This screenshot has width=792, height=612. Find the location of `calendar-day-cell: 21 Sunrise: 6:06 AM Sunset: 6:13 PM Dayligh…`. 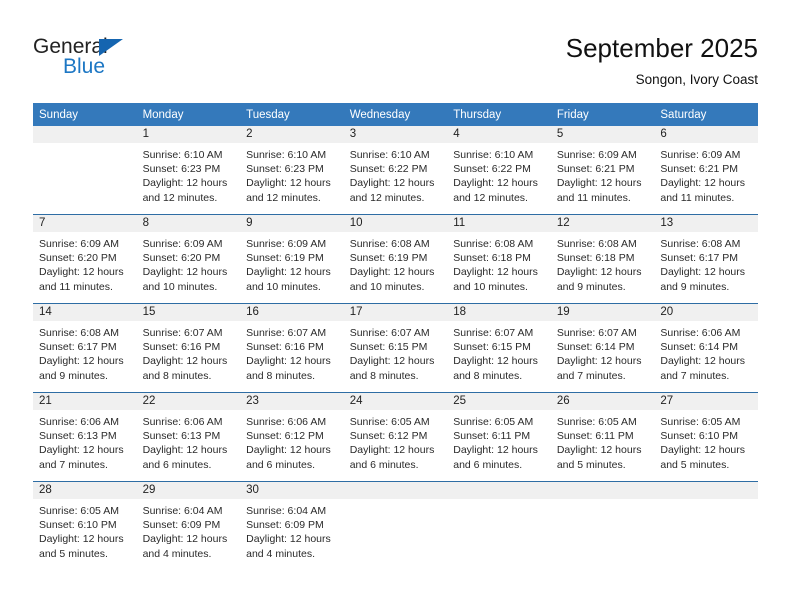

calendar-day-cell: 21 Sunrise: 6:06 AM Sunset: 6:13 PM Dayligh… is located at coordinates (85, 437).